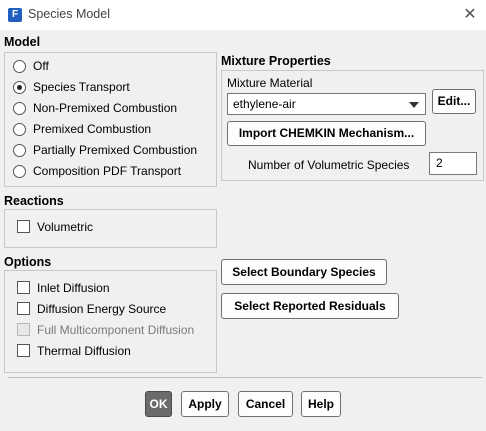 The image size is (486, 431). I want to click on model-heading: Model, so click(22, 42).